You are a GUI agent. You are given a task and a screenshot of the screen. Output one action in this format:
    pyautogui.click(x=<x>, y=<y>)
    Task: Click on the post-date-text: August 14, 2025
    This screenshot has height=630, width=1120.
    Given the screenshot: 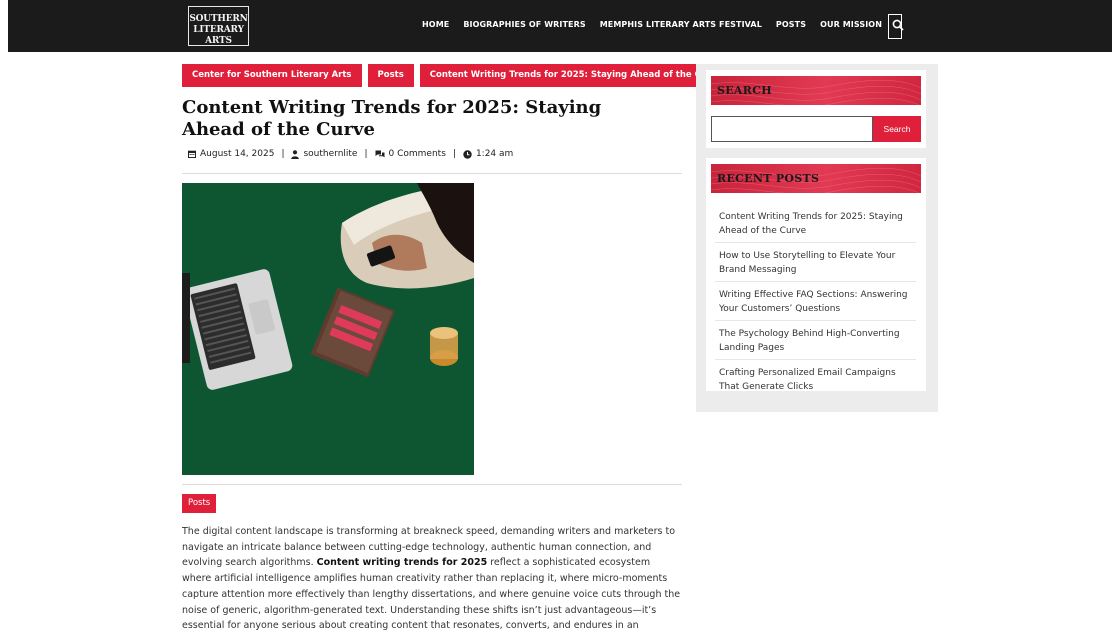 What is the action you would take?
    pyautogui.click(x=237, y=154)
    